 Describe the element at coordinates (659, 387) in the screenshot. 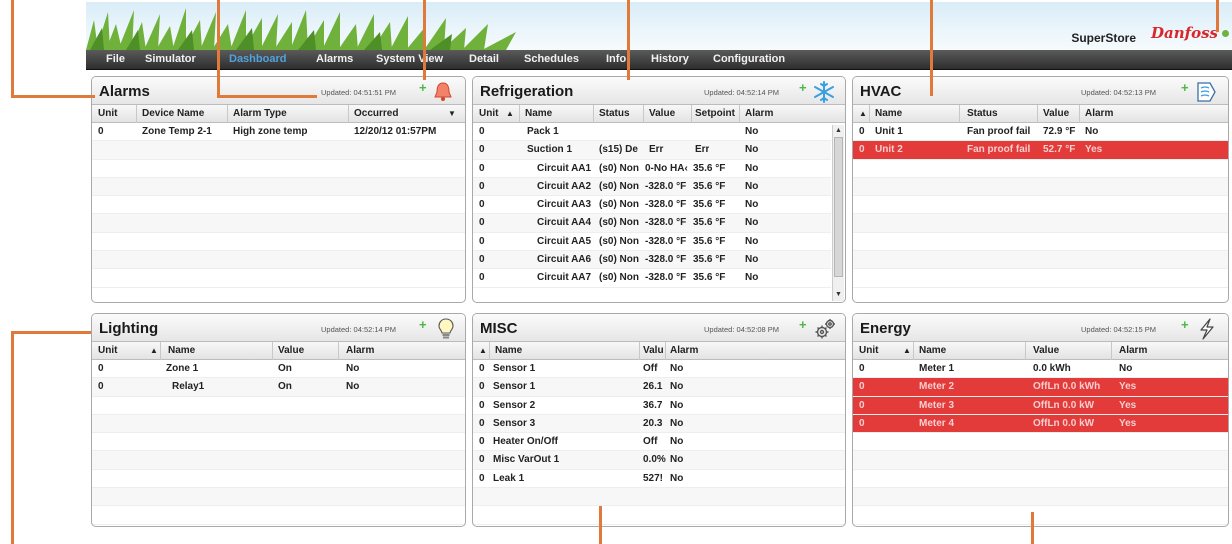

I see `table-row: 0 Sensor 1 26.1 No` at that location.